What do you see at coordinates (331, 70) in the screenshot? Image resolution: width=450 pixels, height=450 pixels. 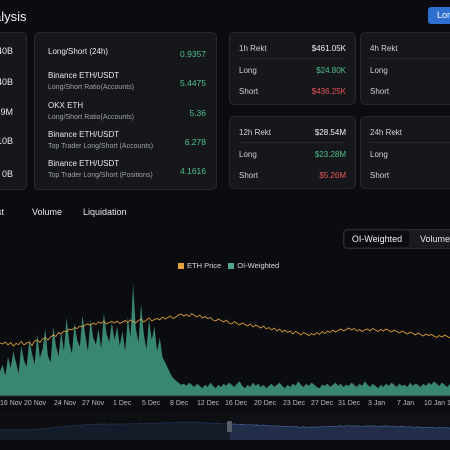 I see `rekt-long-value: $24.80K` at bounding box center [331, 70].